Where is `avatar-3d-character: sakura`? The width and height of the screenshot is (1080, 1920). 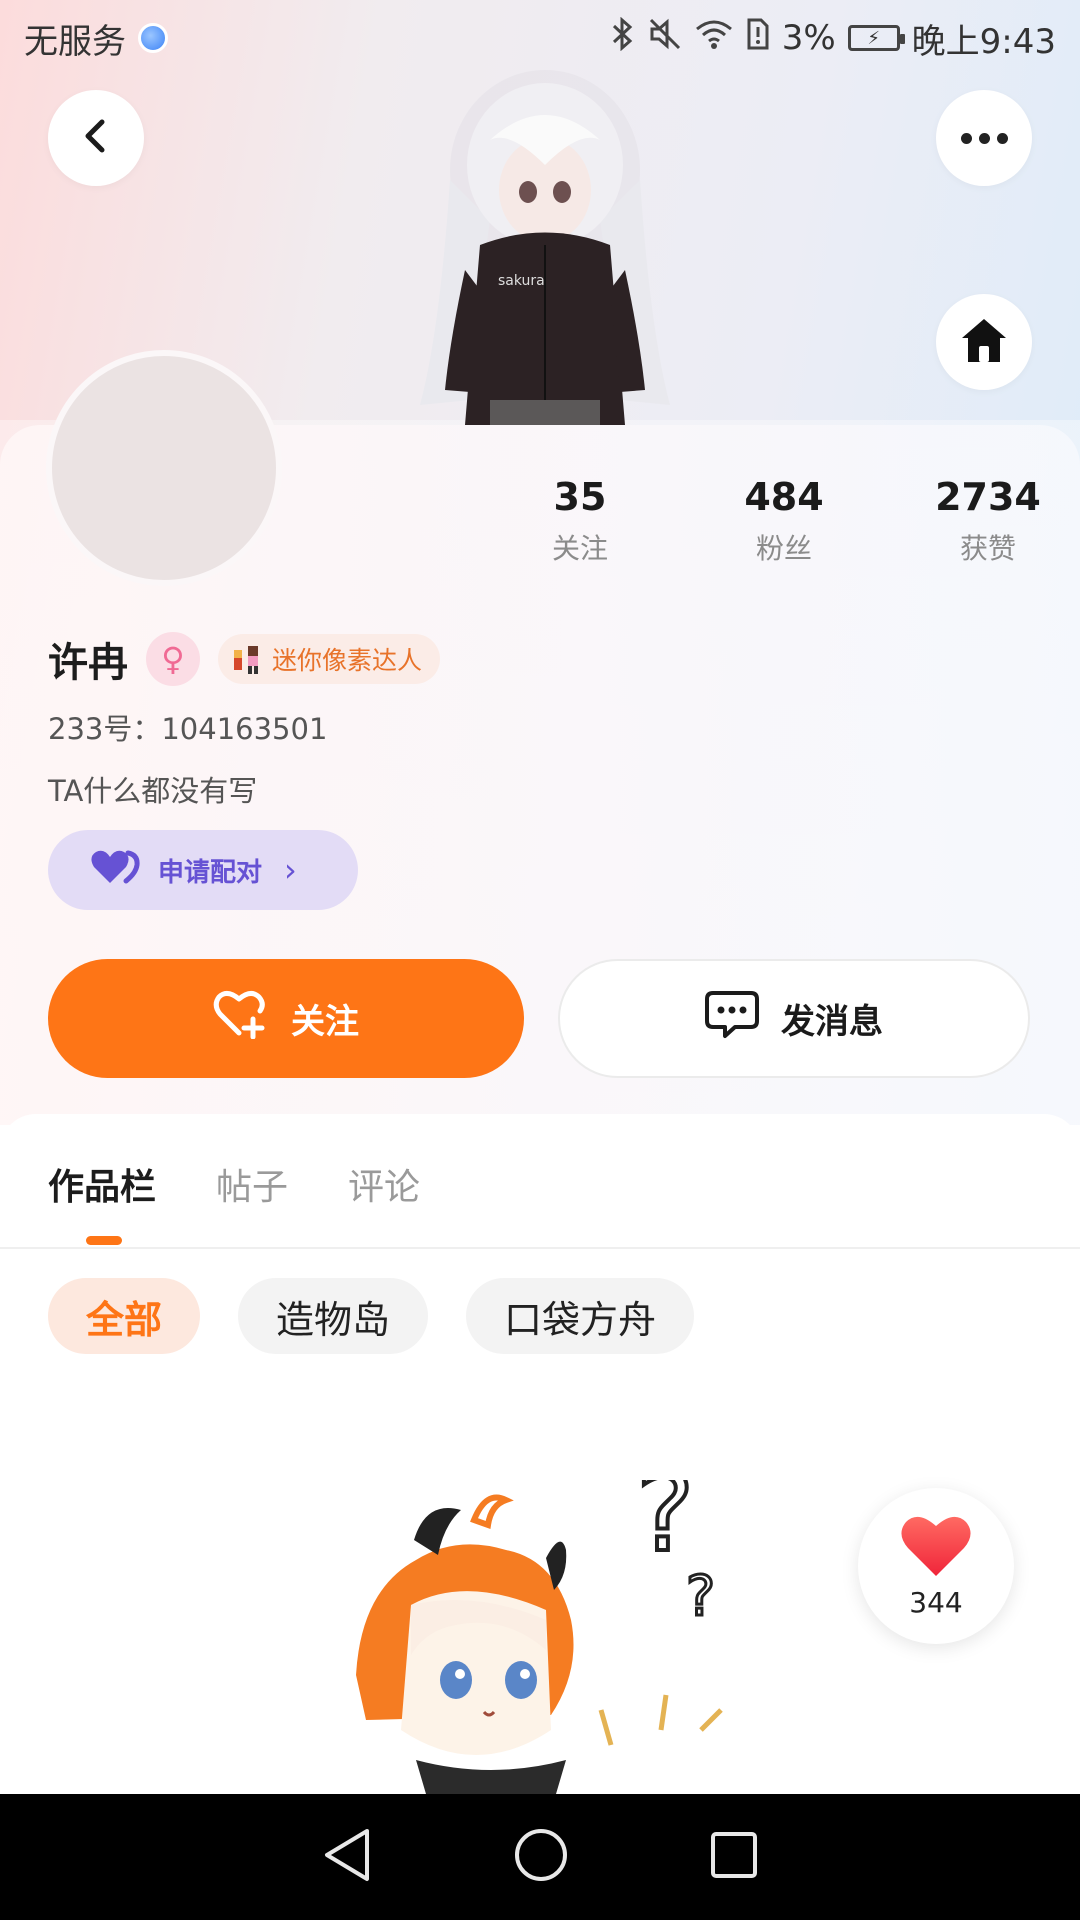 avatar-3d-character: sakura is located at coordinates (545, 247).